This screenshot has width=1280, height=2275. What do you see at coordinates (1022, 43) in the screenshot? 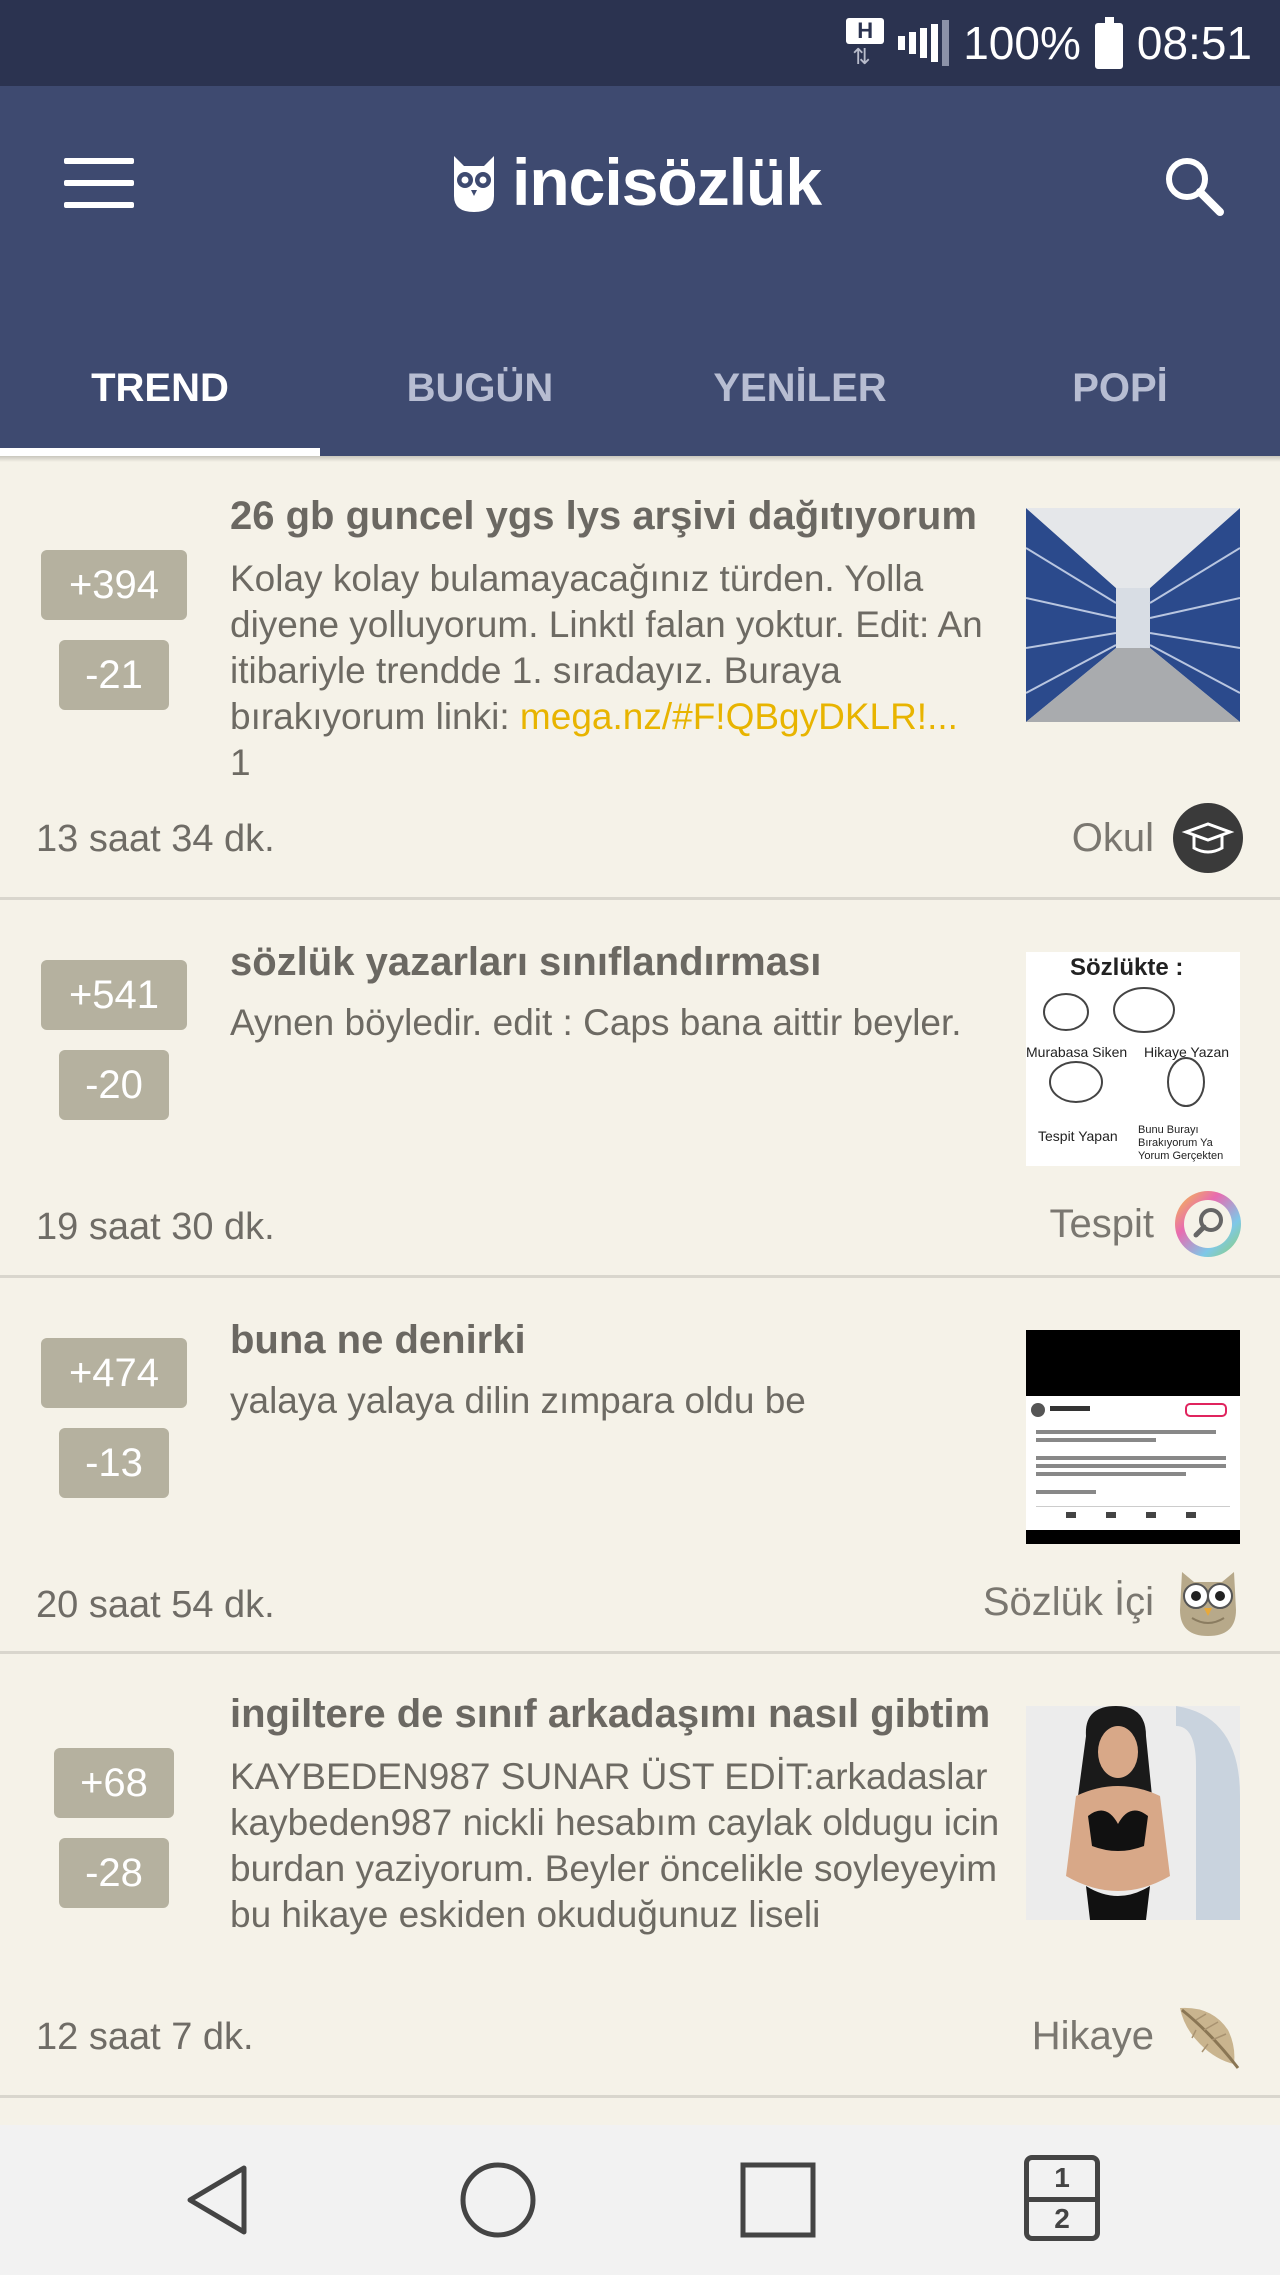
I see `battery-percent: 100%` at bounding box center [1022, 43].